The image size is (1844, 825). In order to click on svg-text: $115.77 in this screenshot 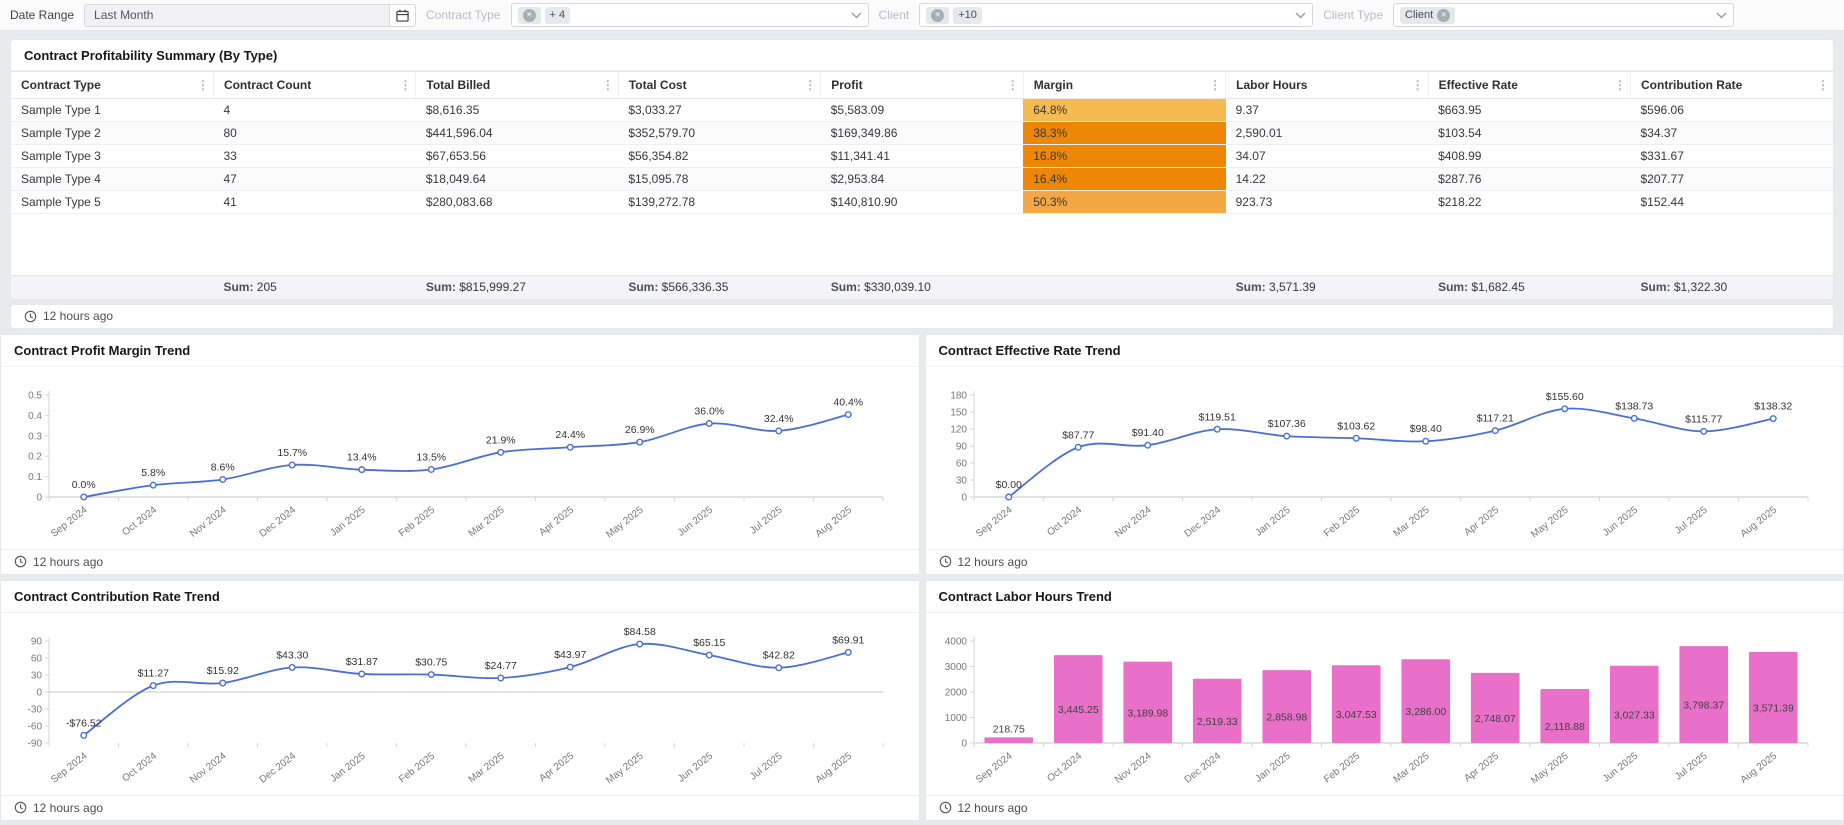, I will do `click(1703, 419)`.